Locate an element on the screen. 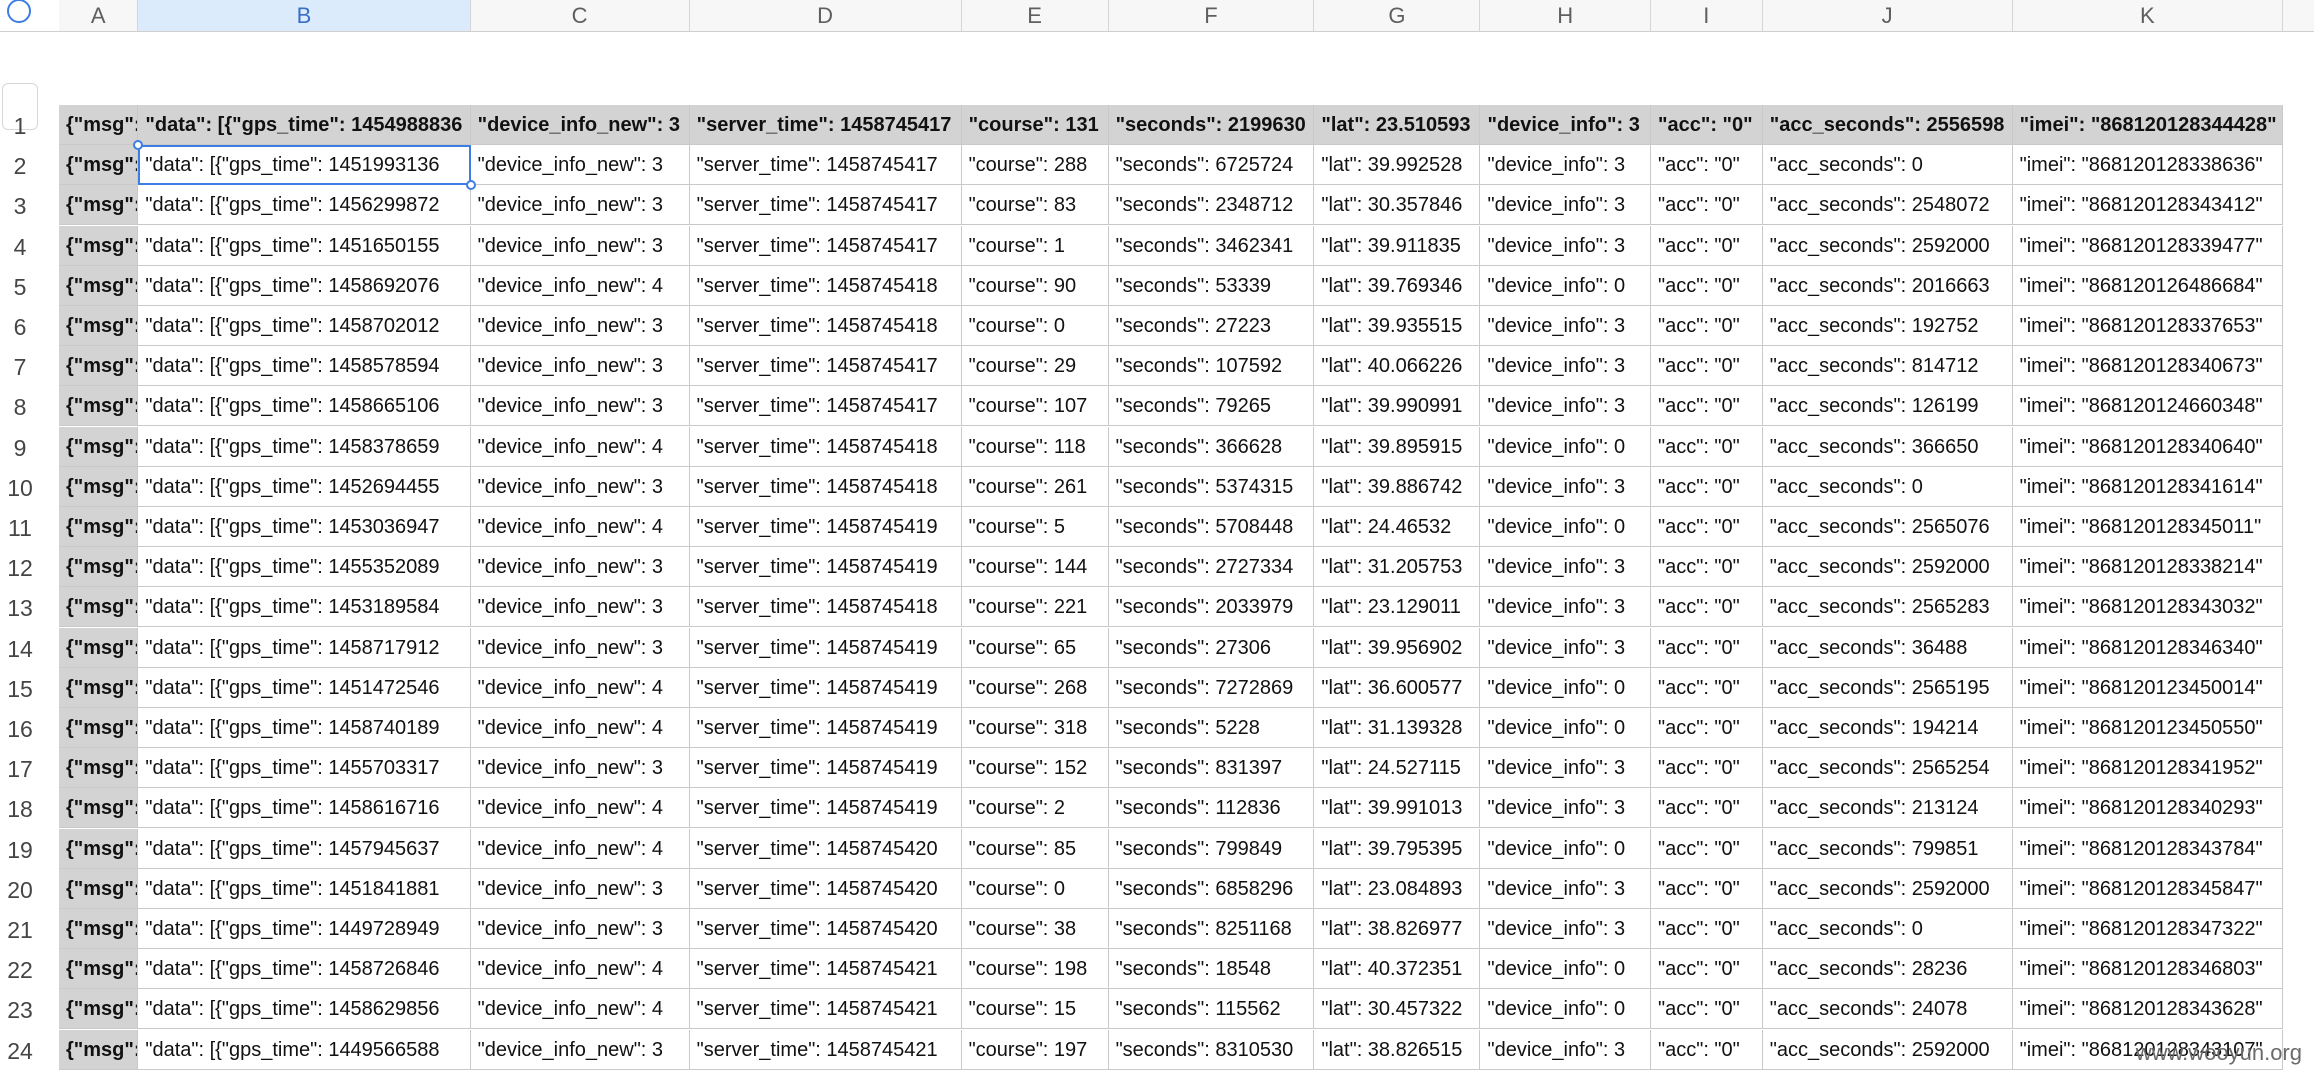 Image resolution: width=2314 pixels, height=1072 pixels. cell-g13: "lat": 23.129011 is located at coordinates (1397, 607).